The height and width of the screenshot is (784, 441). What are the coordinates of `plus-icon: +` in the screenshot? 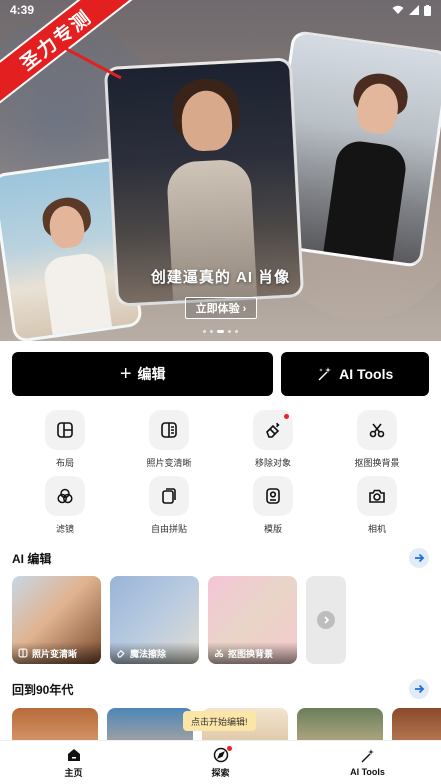 It's located at (125, 374).